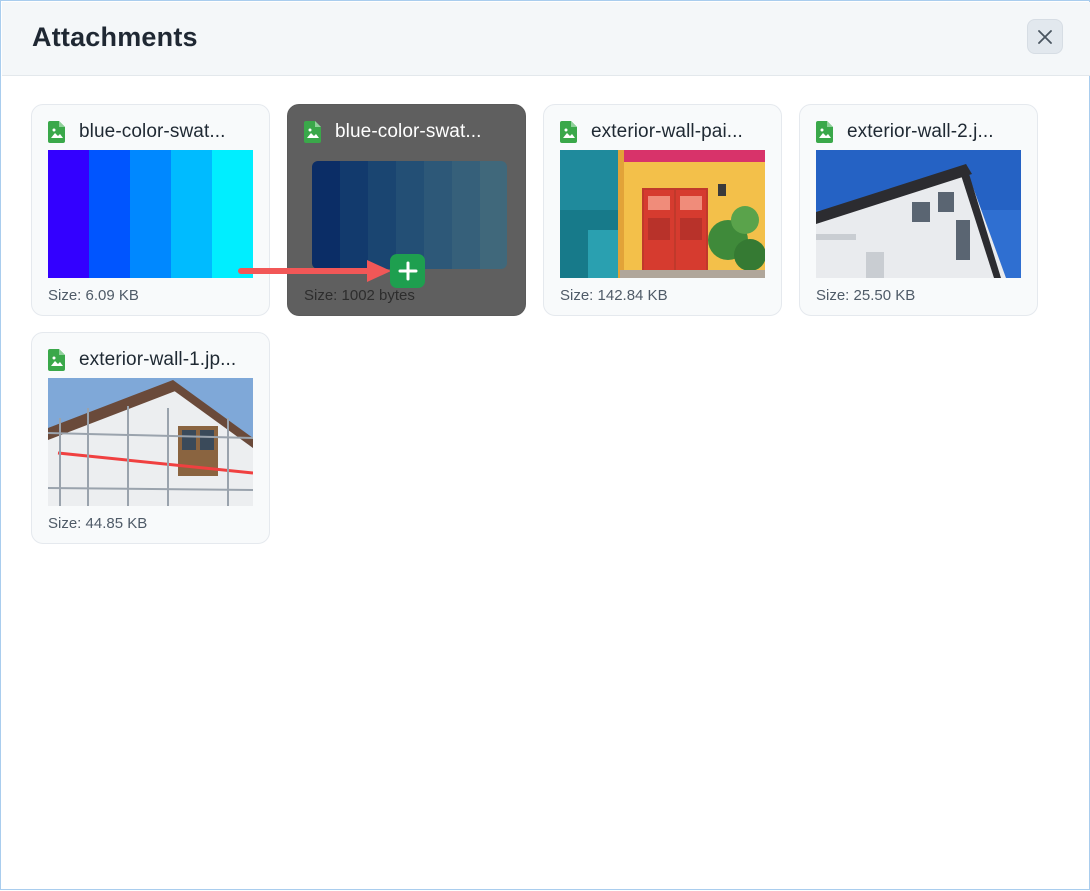 Image resolution: width=1090 pixels, height=891 pixels. Describe the element at coordinates (93, 295) in the screenshot. I see `attachment-size: Size: 6.09 KB` at that location.